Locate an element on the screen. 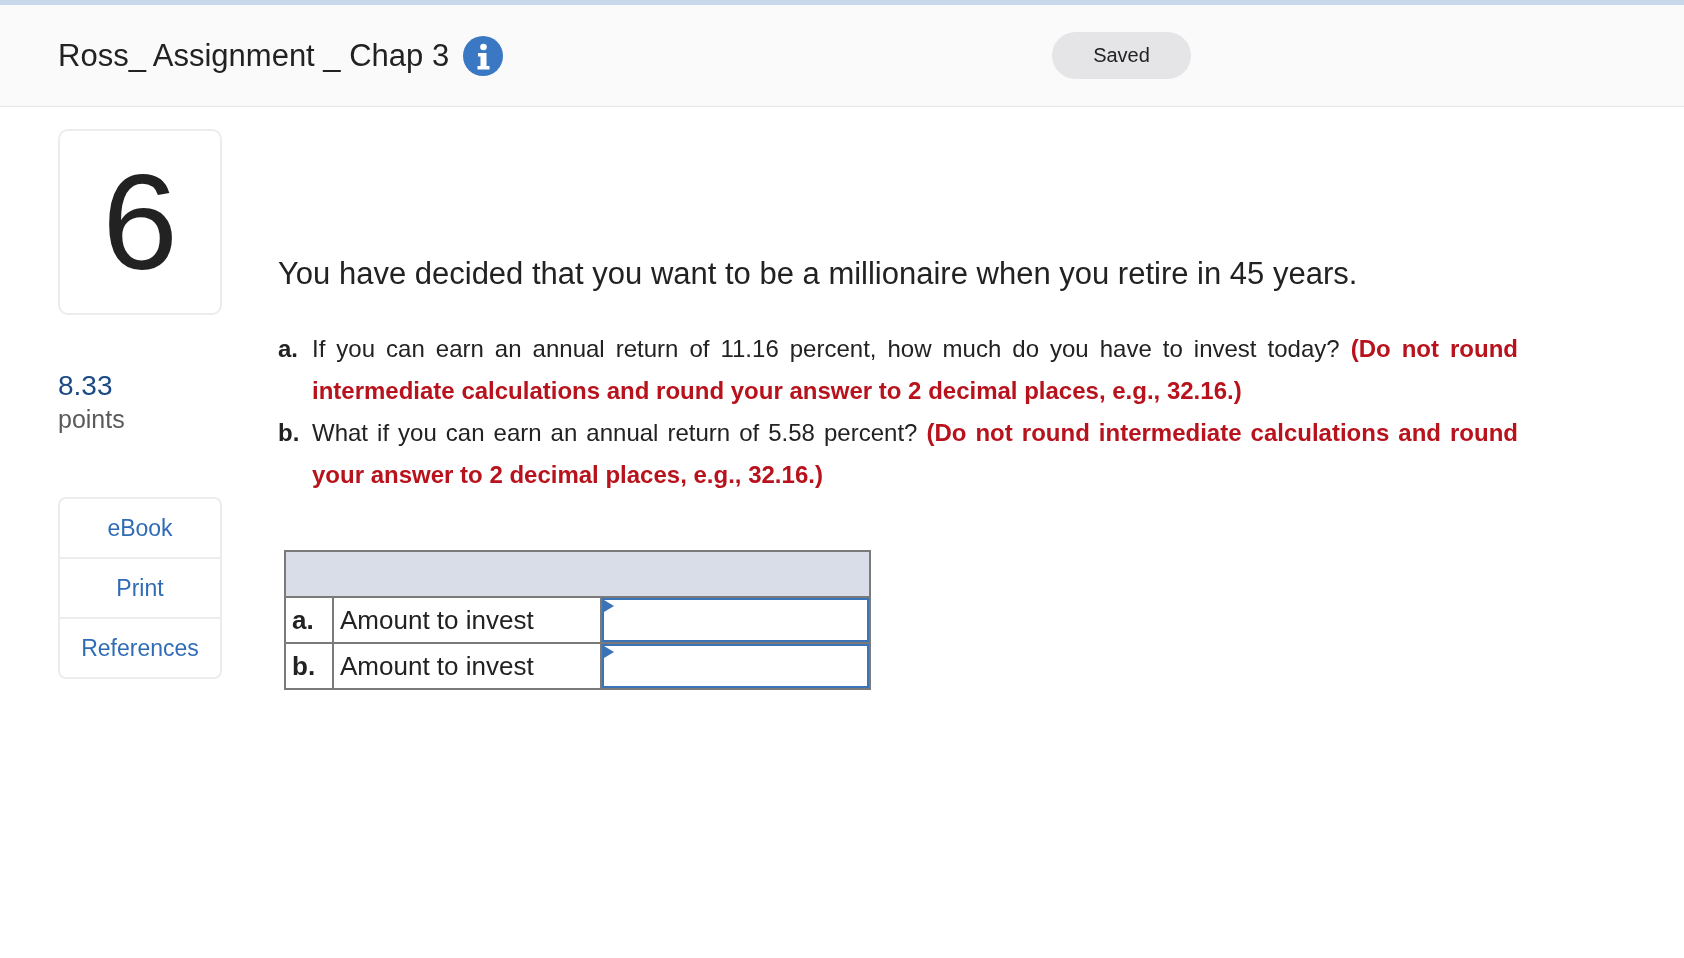  points-label: points is located at coordinates (92, 419).